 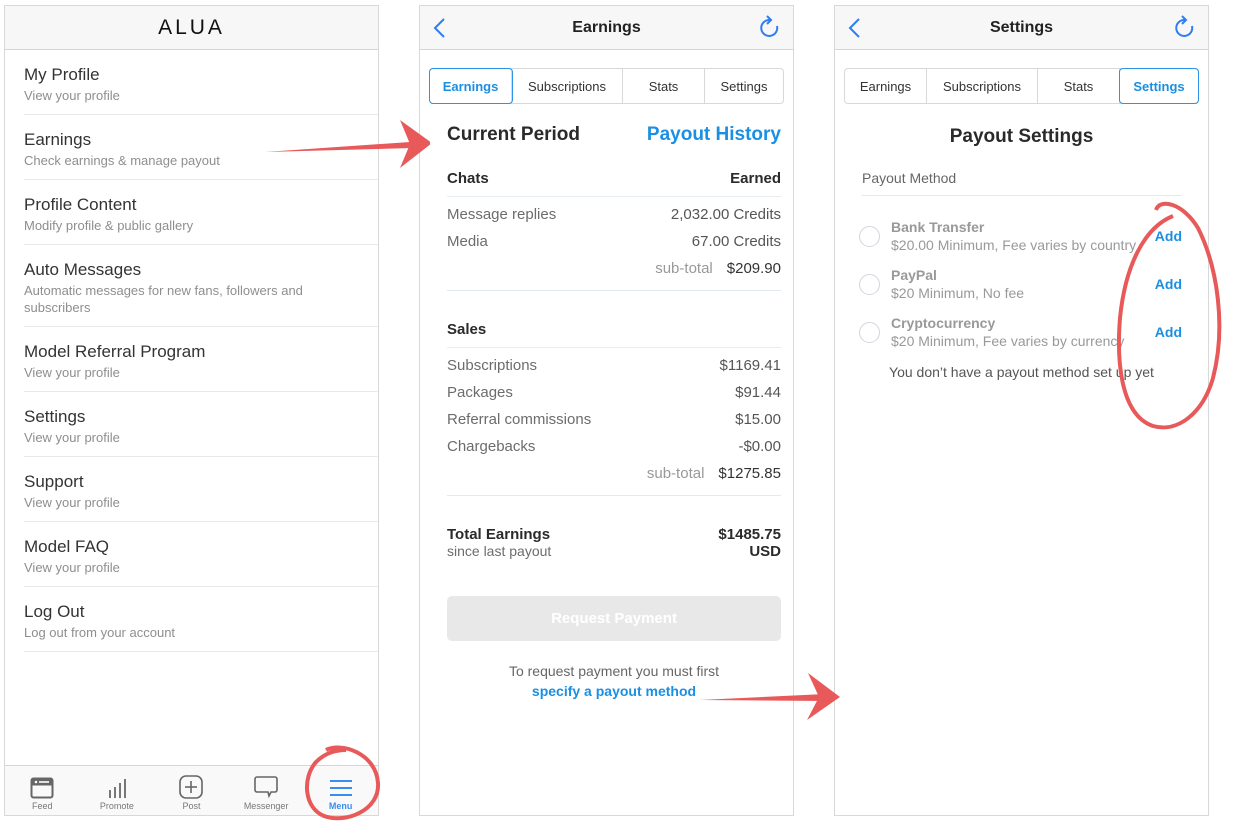 I want to click on menu-item-title: Model FAQ, so click(x=67, y=546).